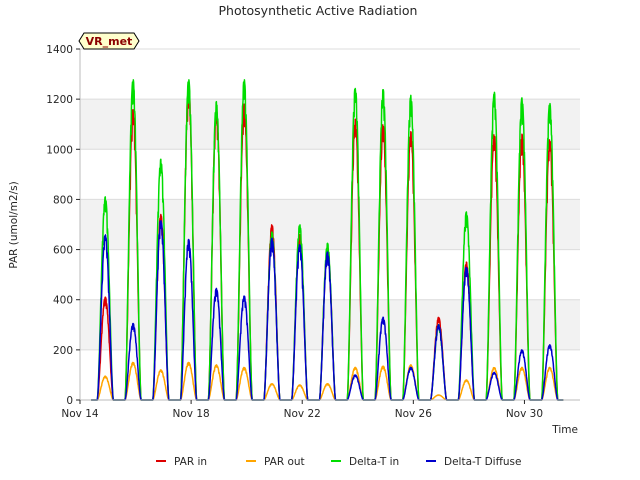 Image resolution: width=640 pixels, height=480 pixels. What do you see at coordinates (59, 225) in the screenshot?
I see `y-tick-labels: 0 200 400 600 800 1000 1200 1400` at bounding box center [59, 225].